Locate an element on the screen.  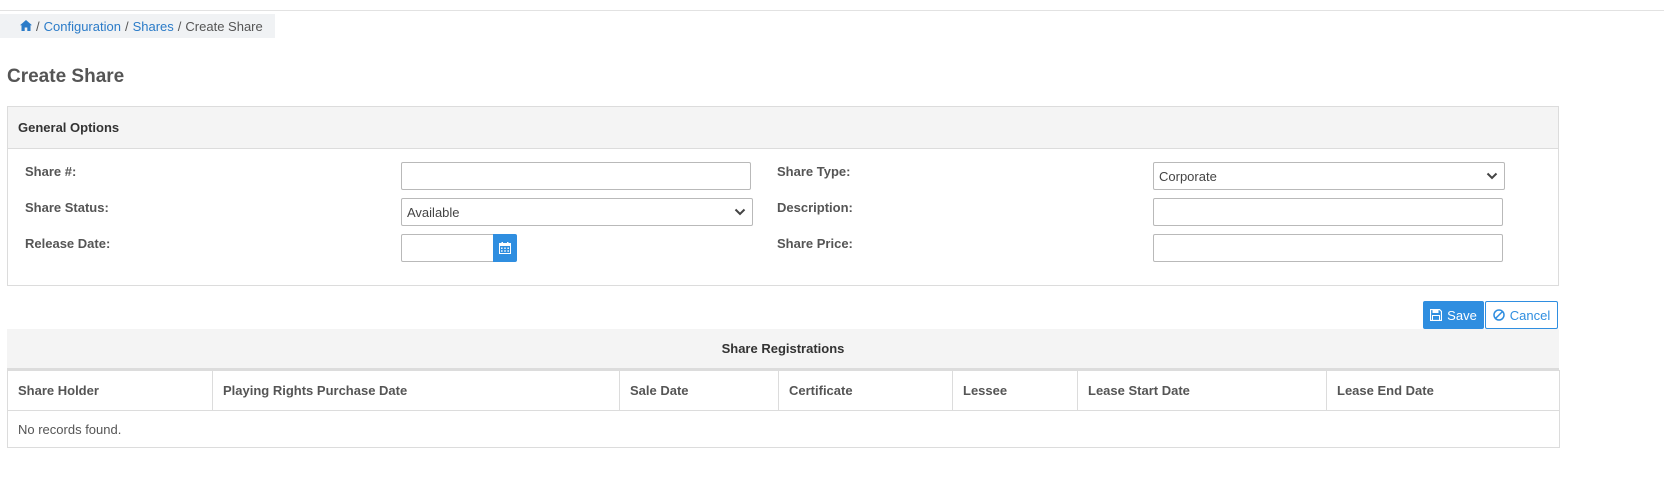
share-number-label: Share #: is located at coordinates (51, 171).